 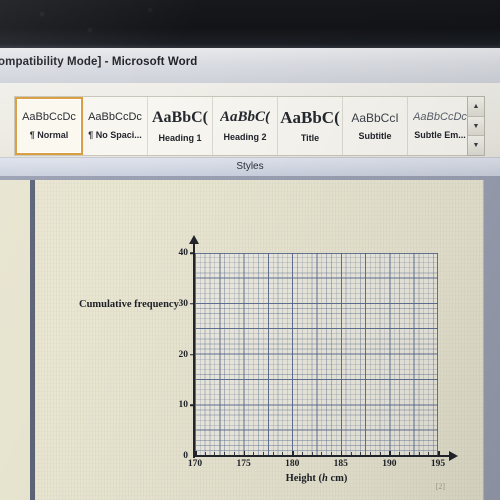 What do you see at coordinates (194, 239) in the screenshot?
I see `y-axis-arrow-icon` at bounding box center [194, 239].